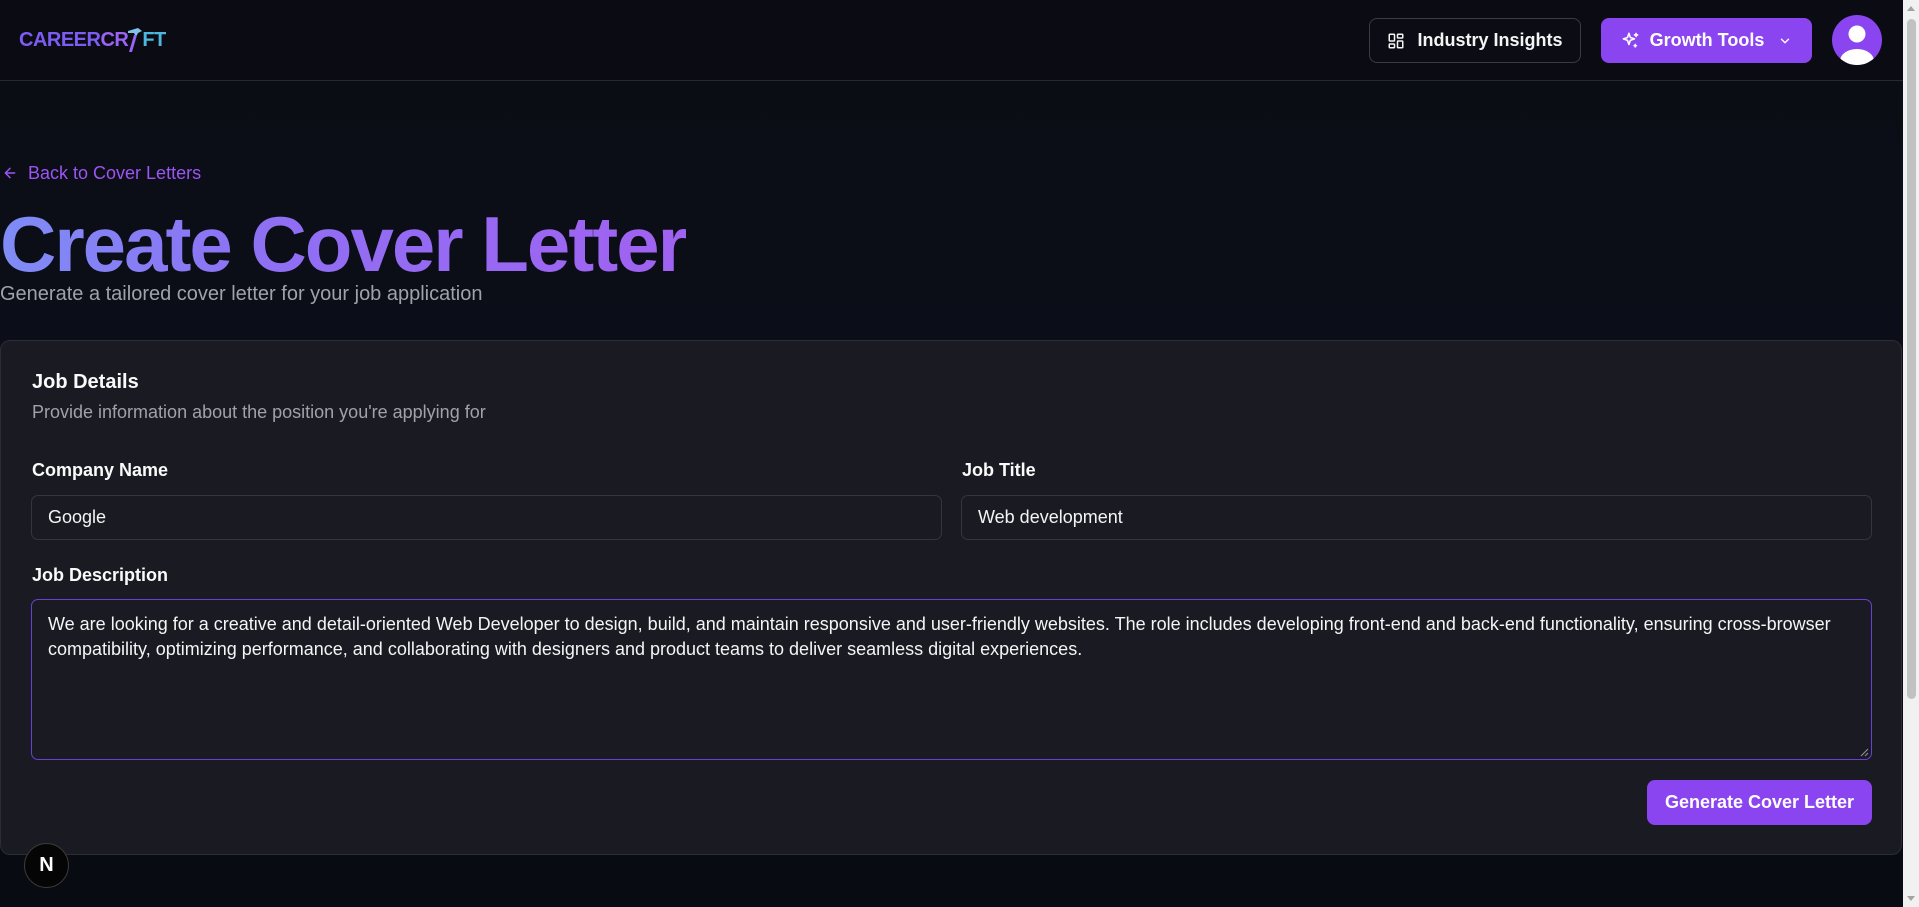  What do you see at coordinates (100, 470) in the screenshot?
I see `company-name-label: Company Name` at bounding box center [100, 470].